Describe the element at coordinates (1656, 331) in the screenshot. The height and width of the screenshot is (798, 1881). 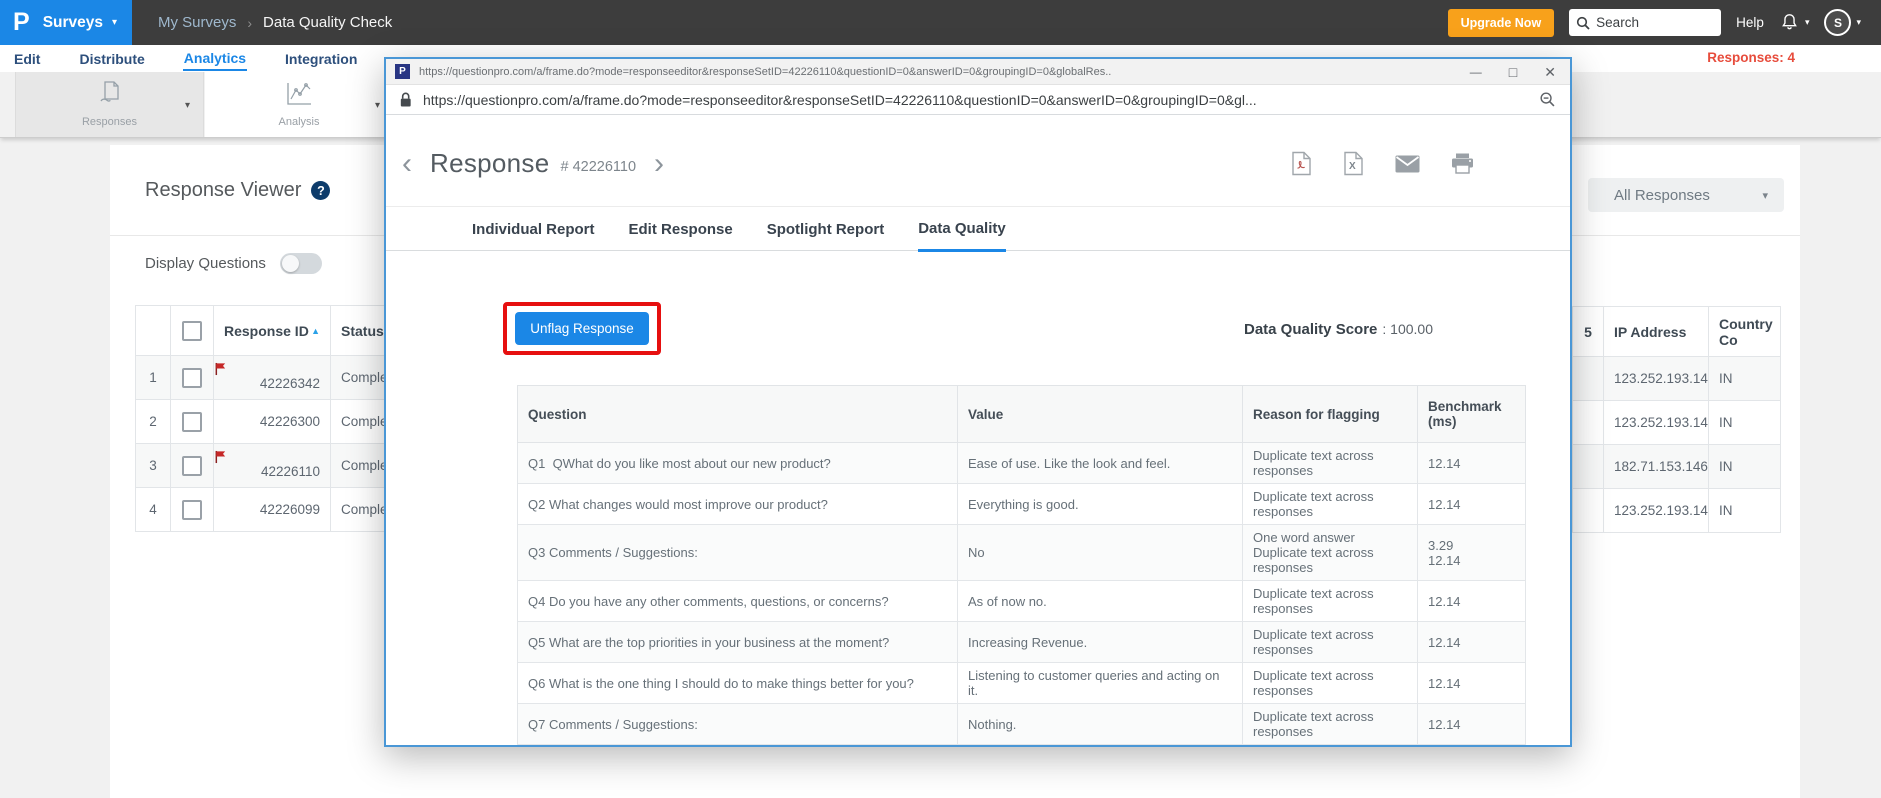
I see `ip-address-header: IP Address` at that location.